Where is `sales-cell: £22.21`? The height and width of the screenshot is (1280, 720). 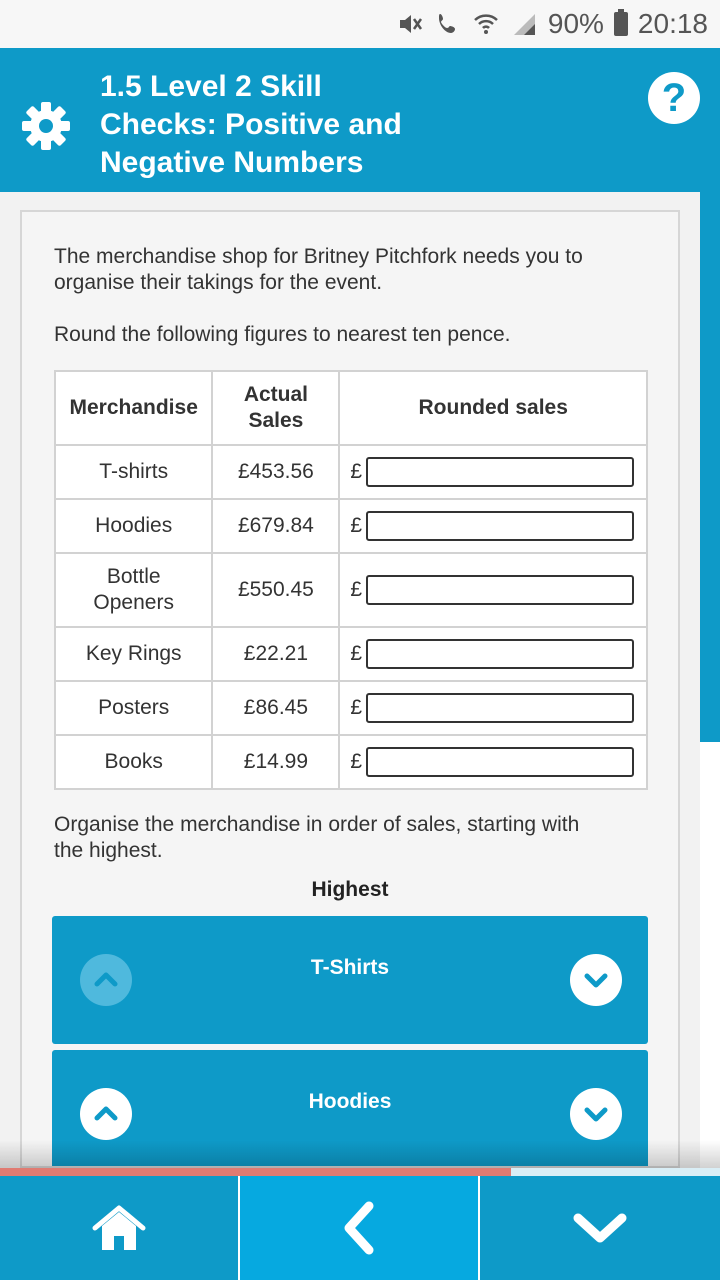
sales-cell: £22.21 is located at coordinates (276, 654).